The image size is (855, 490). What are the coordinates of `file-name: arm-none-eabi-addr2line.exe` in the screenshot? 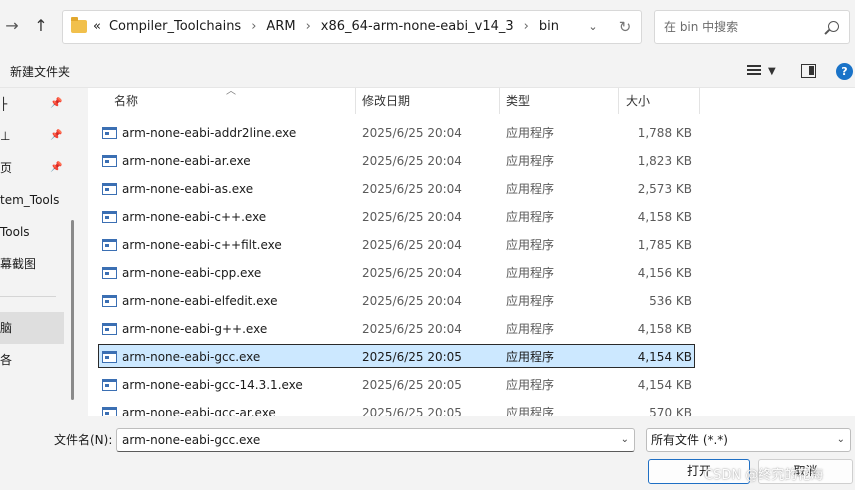 It's located at (209, 133).